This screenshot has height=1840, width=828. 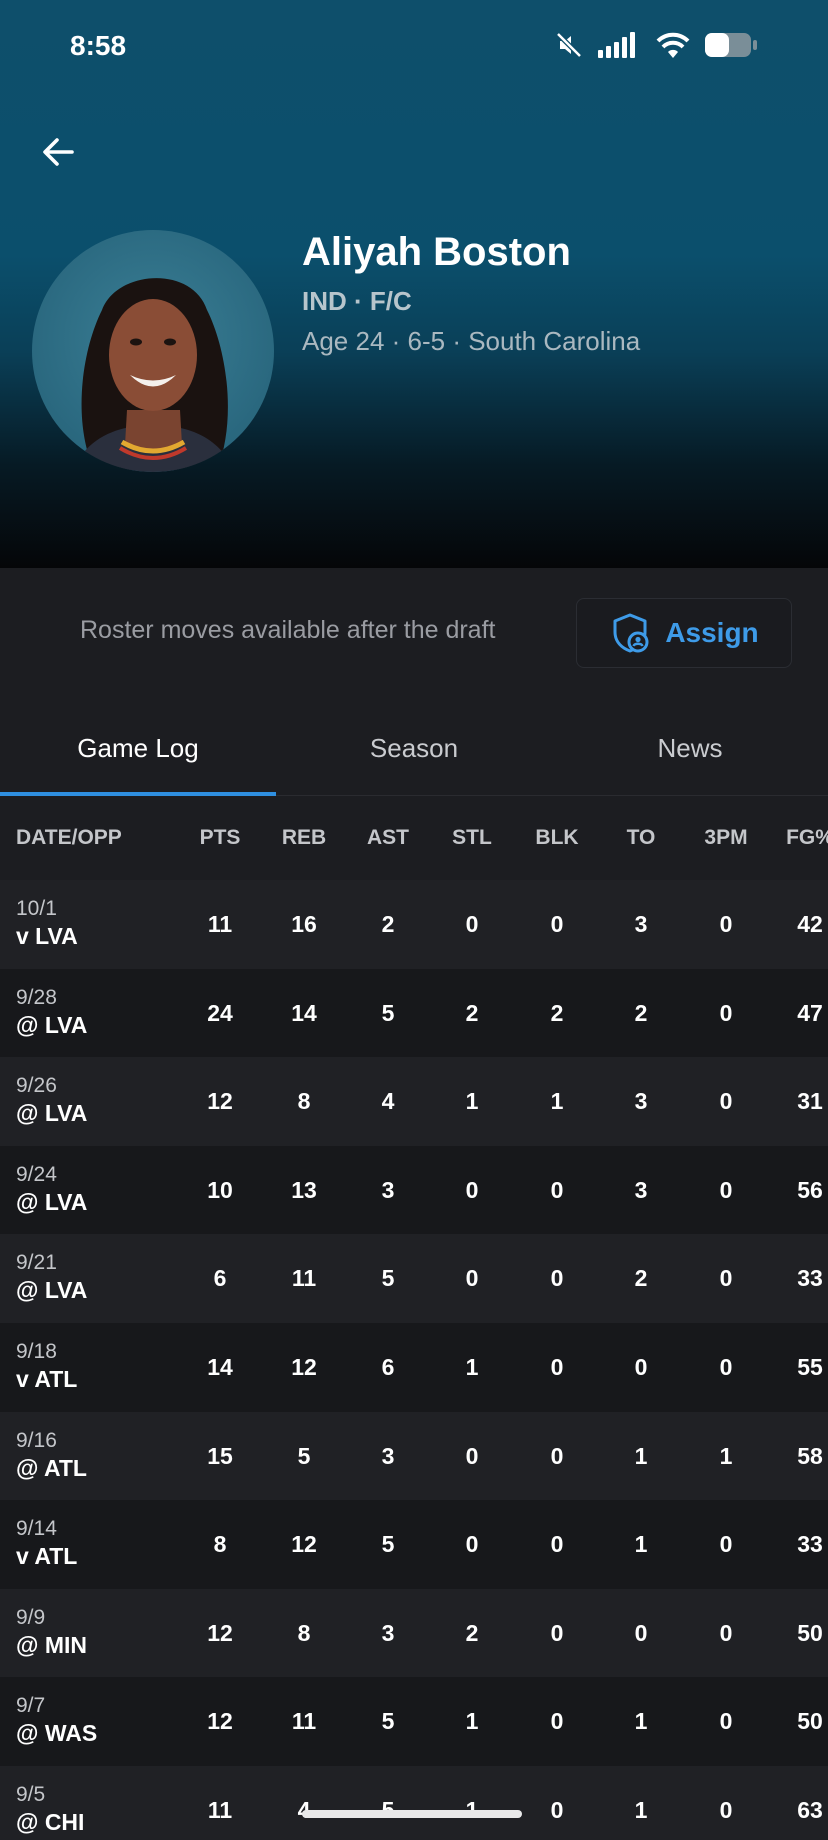 I want to click on column-header-blk: BLK, so click(x=557, y=838).